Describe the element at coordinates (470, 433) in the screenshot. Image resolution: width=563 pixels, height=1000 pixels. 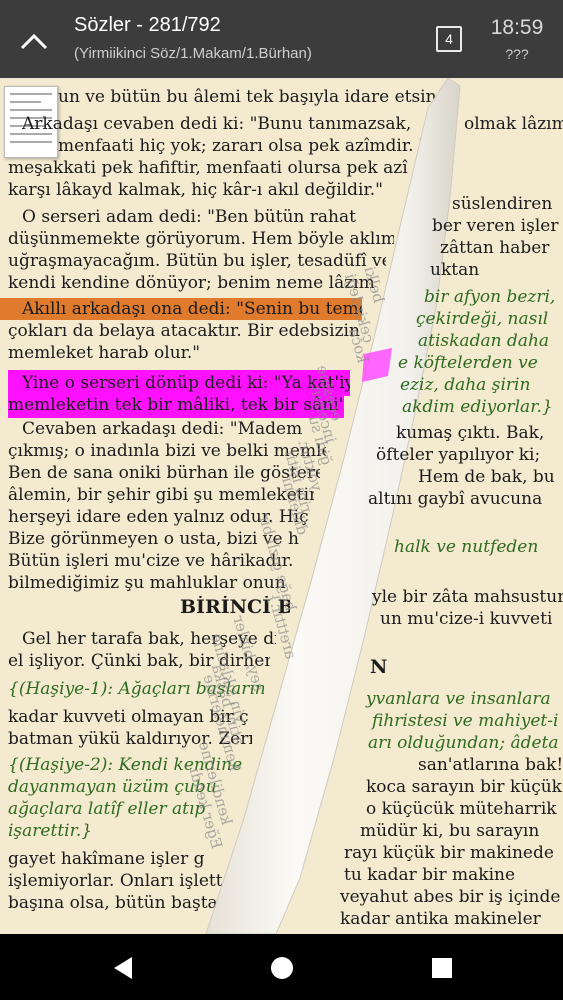
I see `text-line: kumaş çıktı. Bak,` at that location.